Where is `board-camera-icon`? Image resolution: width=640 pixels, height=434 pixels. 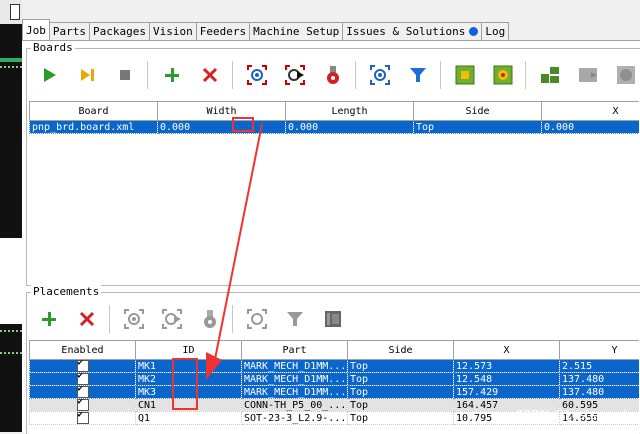
board-camera-icon is located at coordinates (503, 75).